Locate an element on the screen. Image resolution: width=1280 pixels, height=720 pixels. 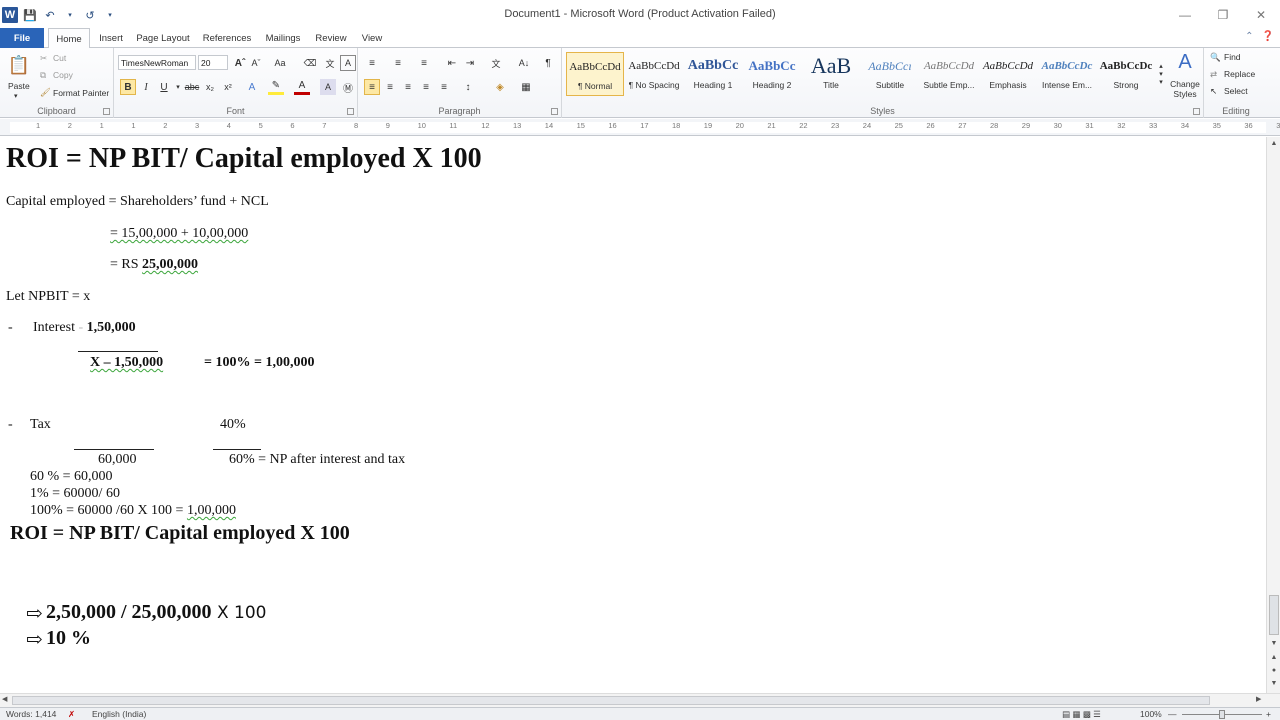
line-spacing-icon: ↕ is located at coordinates (468, 87).